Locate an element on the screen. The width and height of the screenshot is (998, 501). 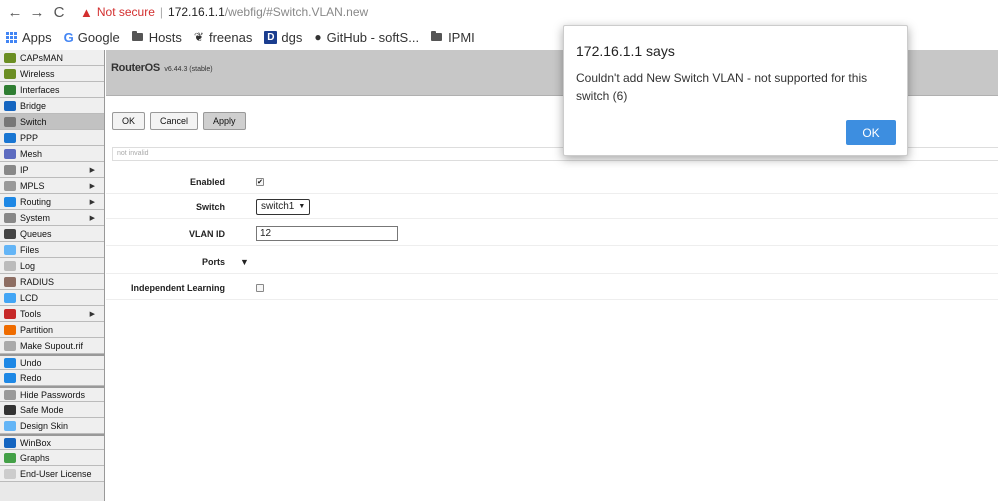
sidebar-item-wireless: Wireless is located at coordinates (52, 74).